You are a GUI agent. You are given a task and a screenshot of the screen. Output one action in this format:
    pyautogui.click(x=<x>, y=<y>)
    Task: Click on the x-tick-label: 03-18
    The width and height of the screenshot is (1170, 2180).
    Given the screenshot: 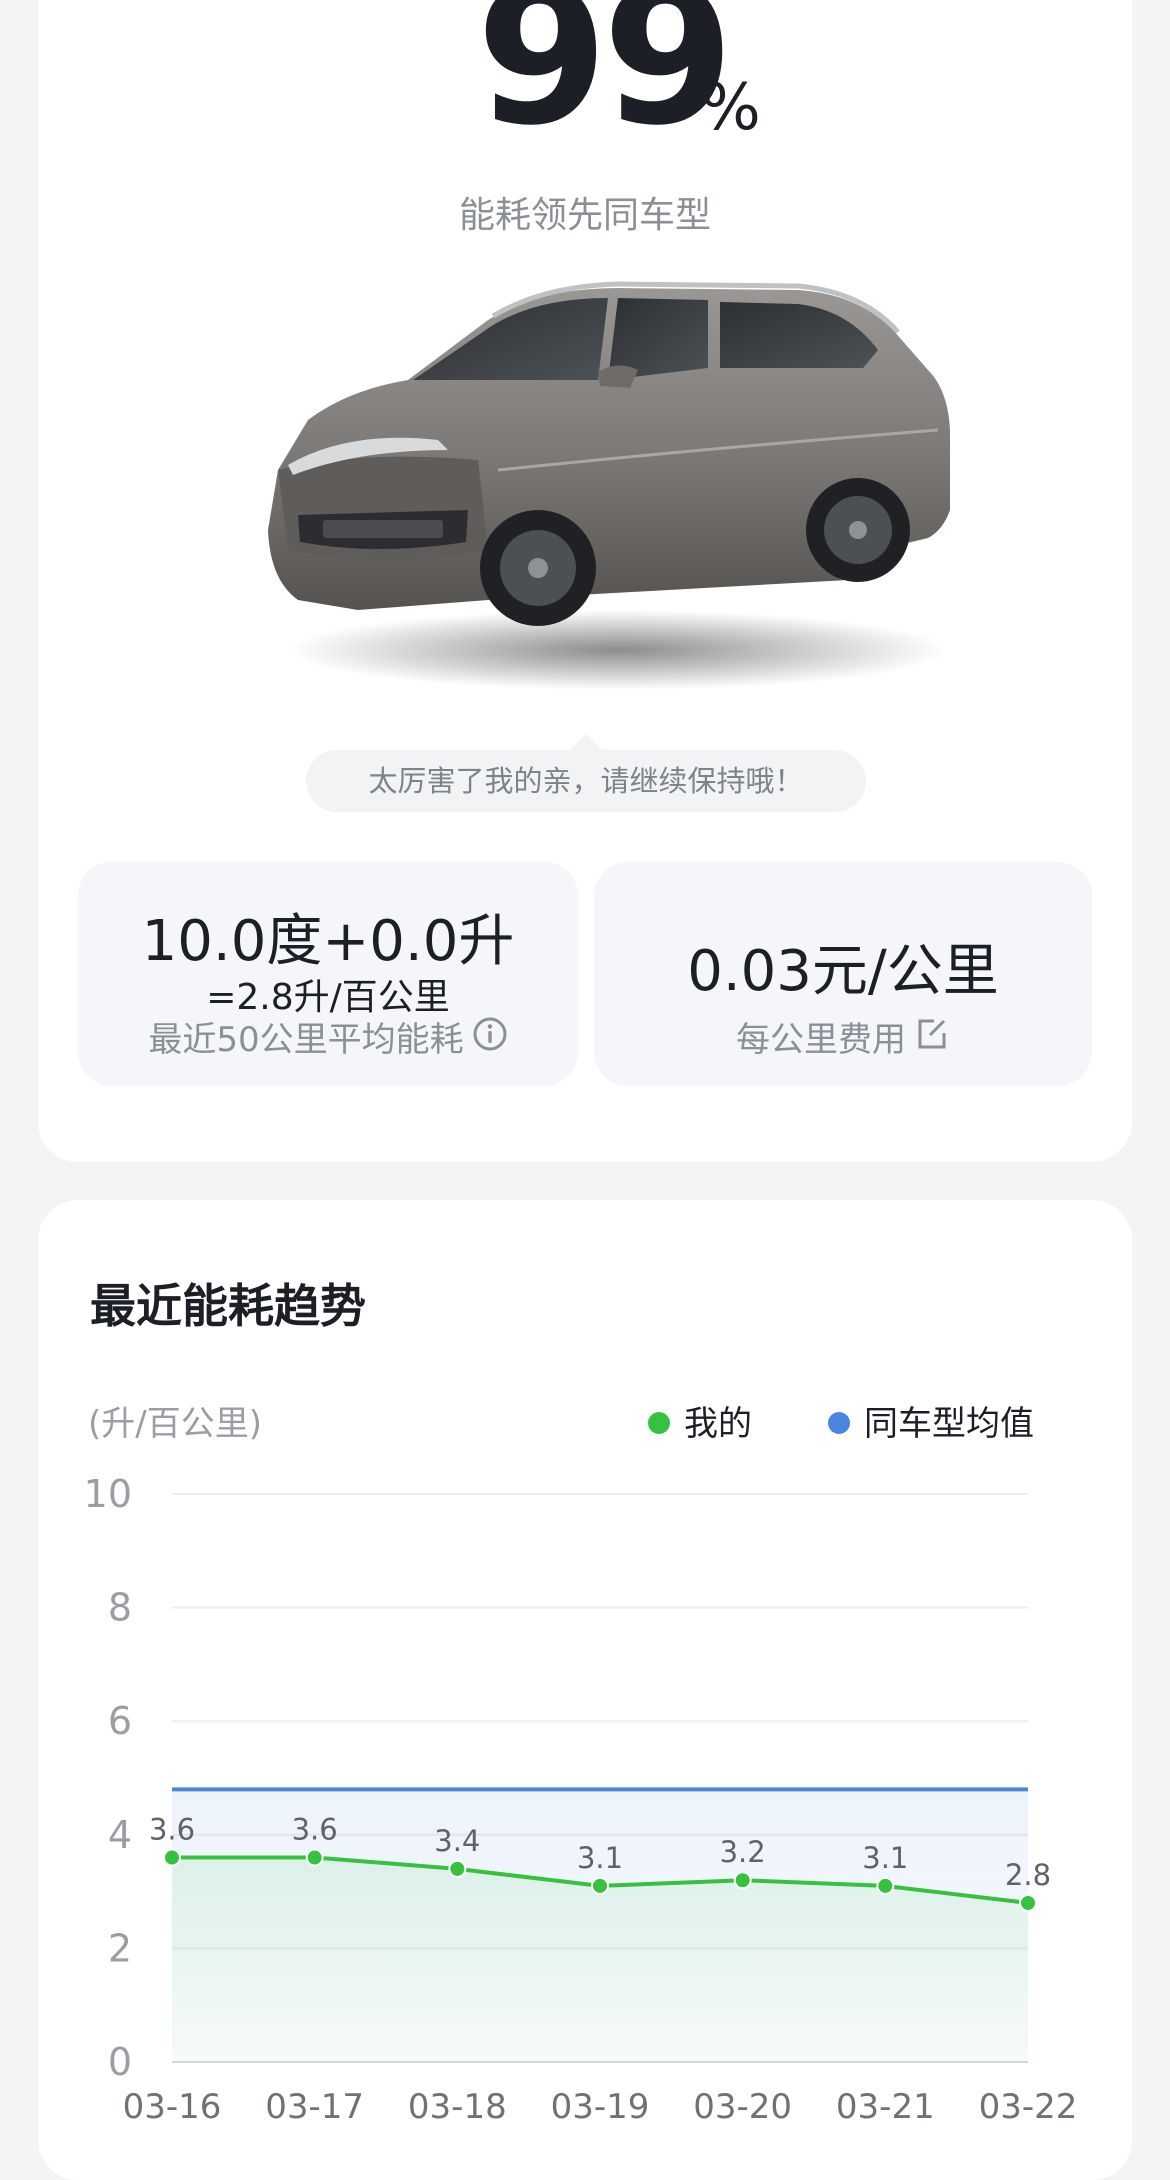 What is the action you would take?
    pyautogui.click(x=457, y=2107)
    